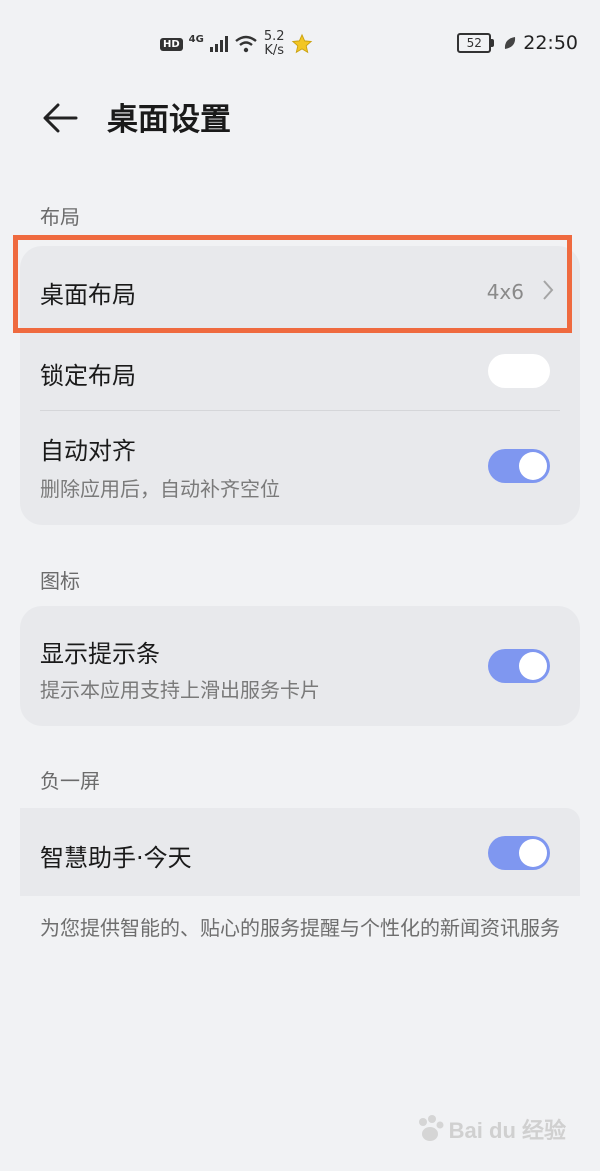 Image resolution: width=600 pixels, height=1171 pixels. I want to click on speed-value: 5.2, so click(274, 36).